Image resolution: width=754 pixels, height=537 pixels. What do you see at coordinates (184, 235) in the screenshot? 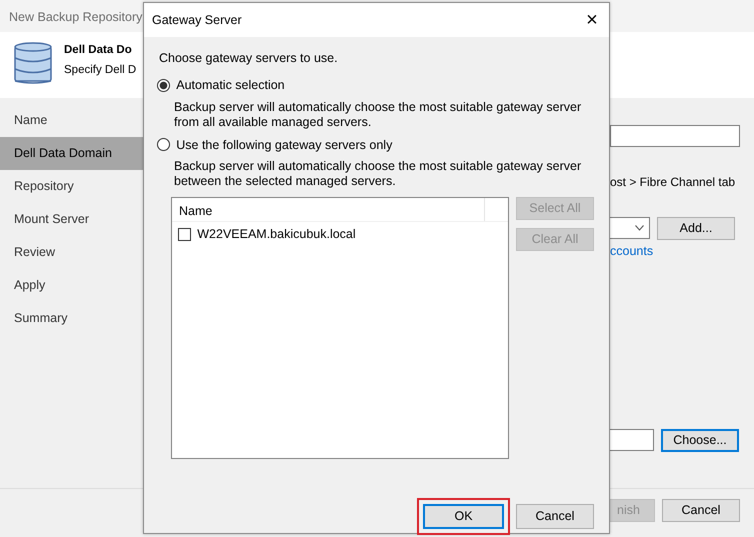
I see `checkbox` at bounding box center [184, 235].